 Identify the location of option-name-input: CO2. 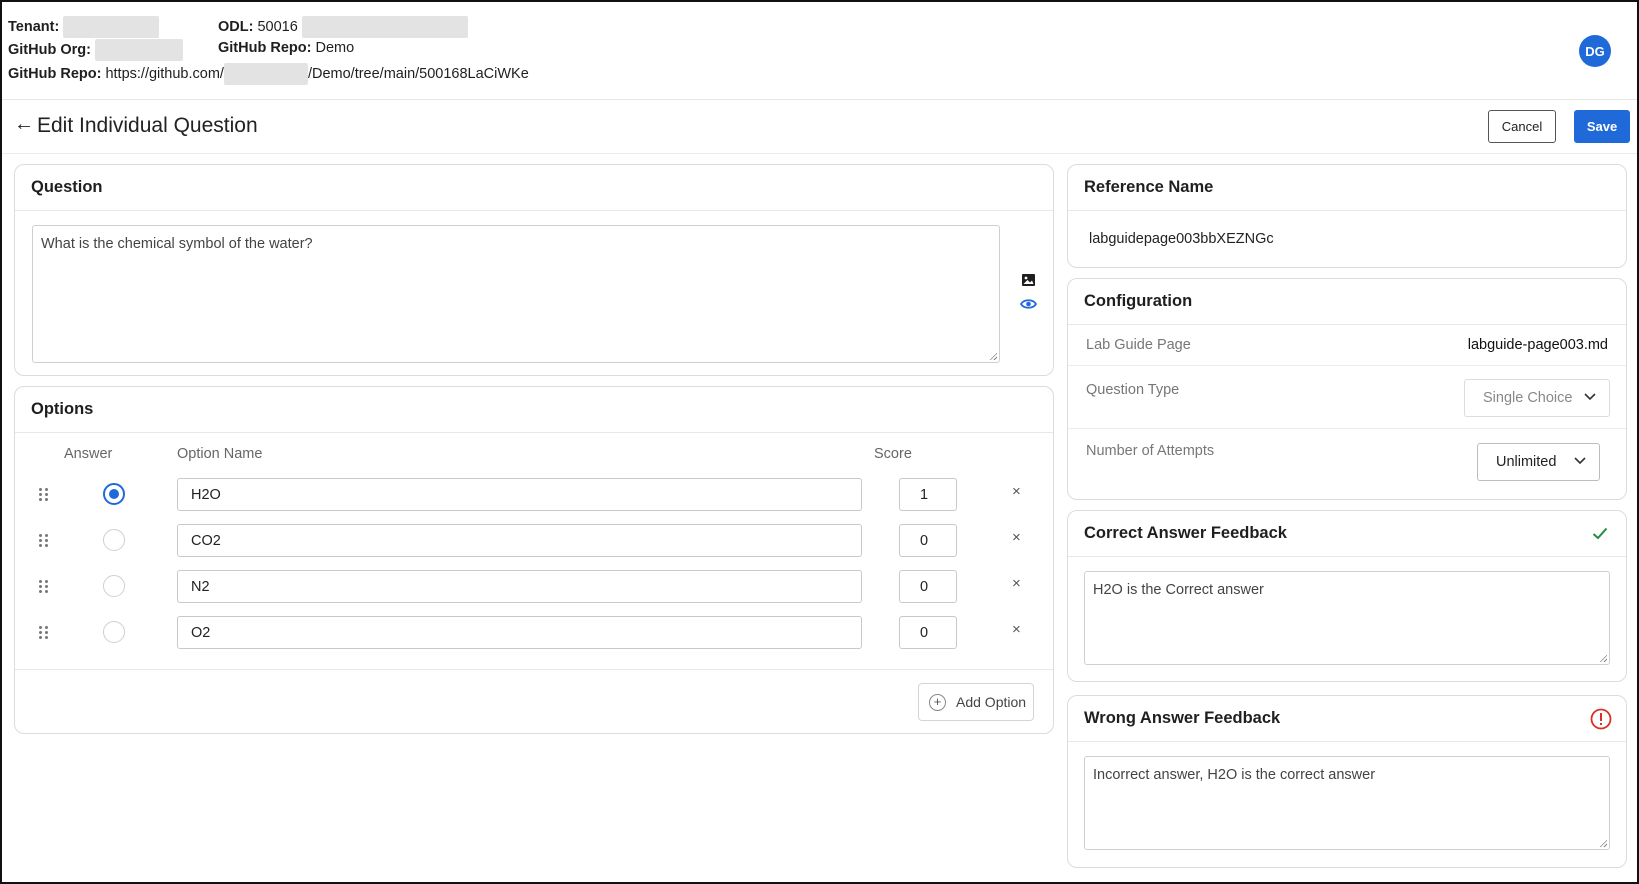
(519, 540).